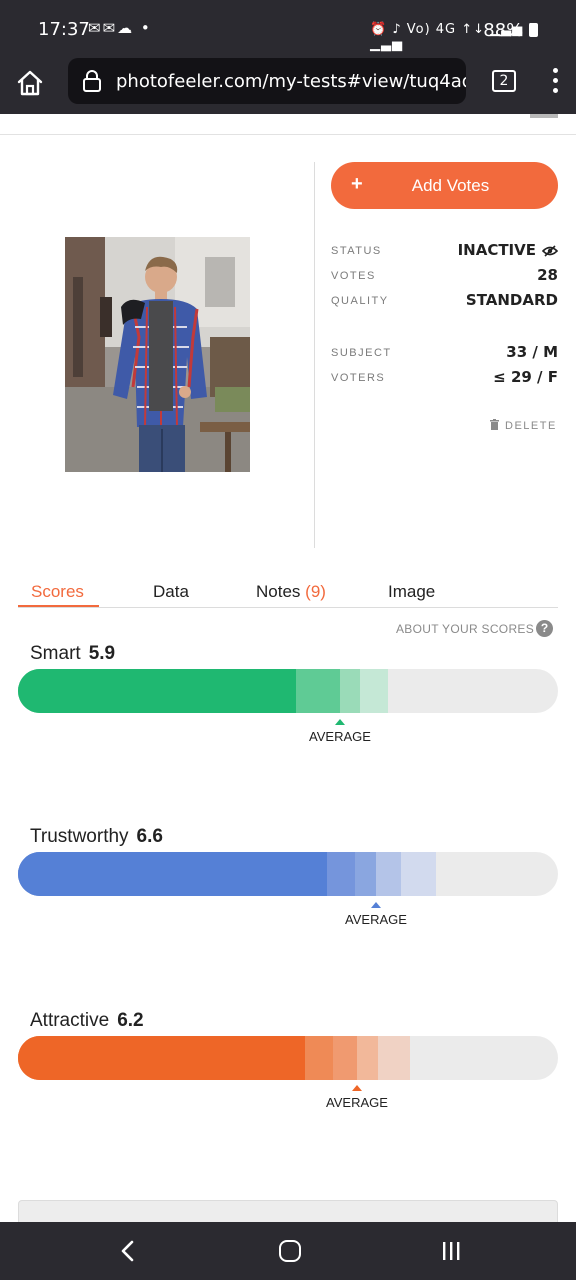  I want to click on add-votes-button: + Add Votes, so click(444, 185).